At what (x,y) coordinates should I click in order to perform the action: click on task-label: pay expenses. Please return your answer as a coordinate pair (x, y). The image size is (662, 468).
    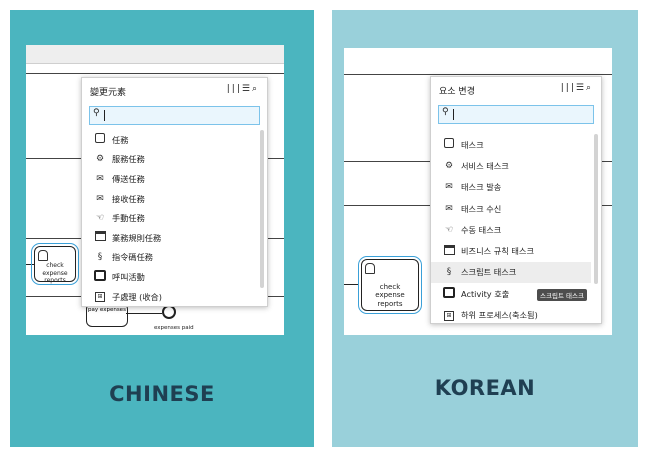
    Looking at the image, I should click on (107, 310).